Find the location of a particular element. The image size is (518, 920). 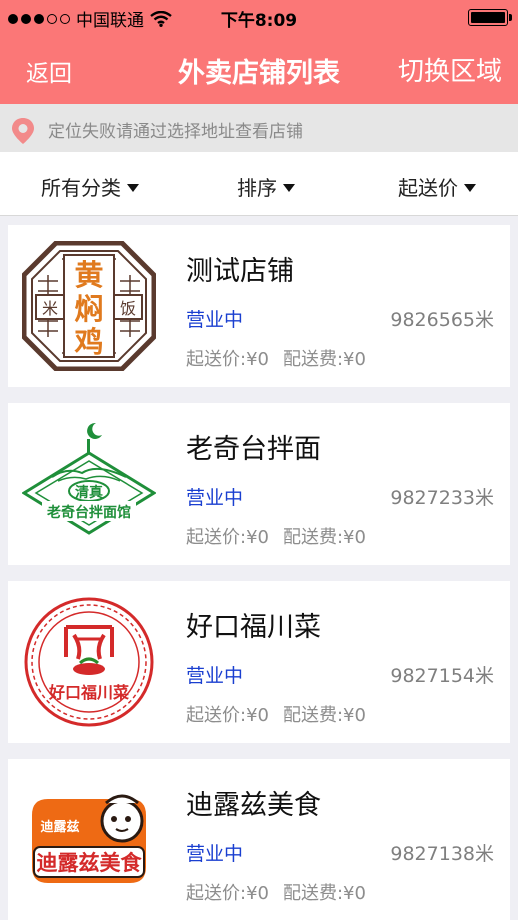

logo-char: 饭 is located at coordinates (128, 308).